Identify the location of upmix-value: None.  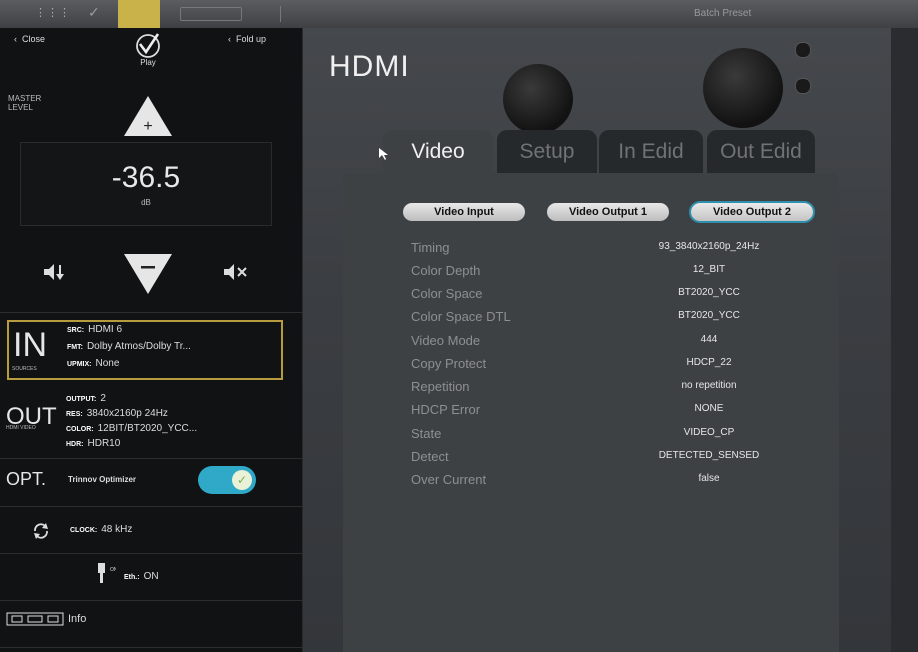
(107, 363).